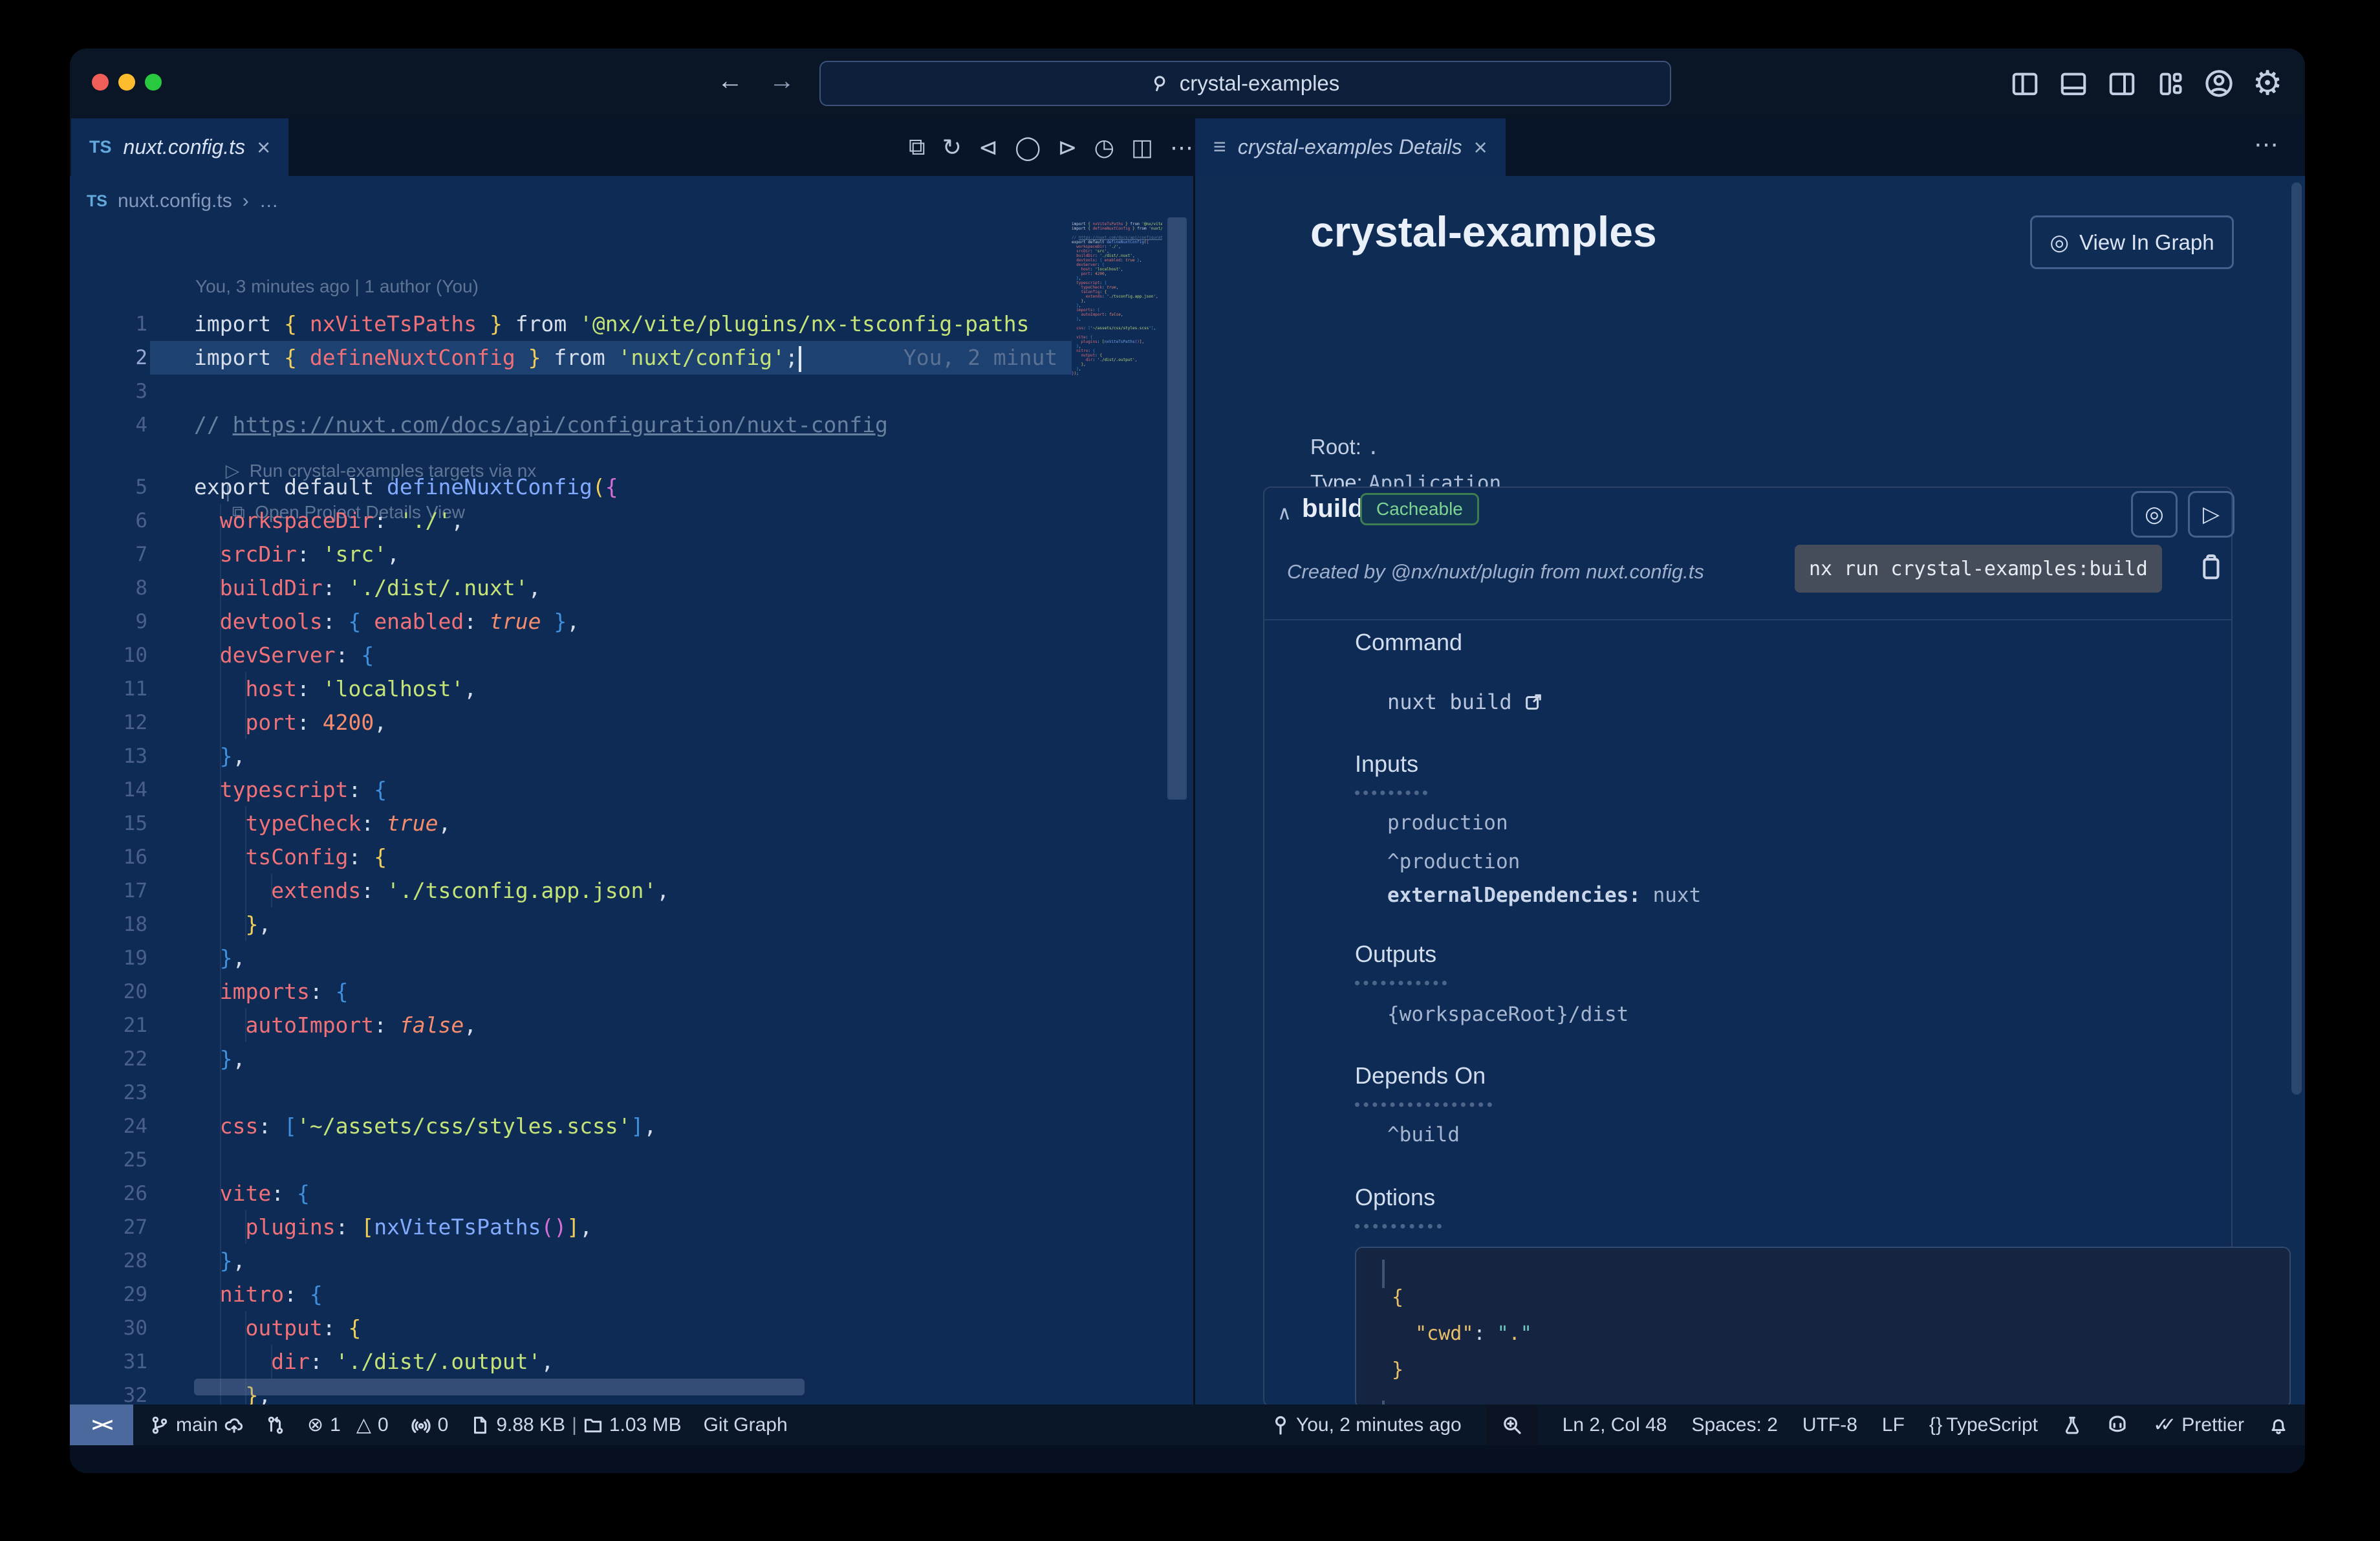  Describe the element at coordinates (109, 823) in the screenshot. I see `line-number: 15` at that location.